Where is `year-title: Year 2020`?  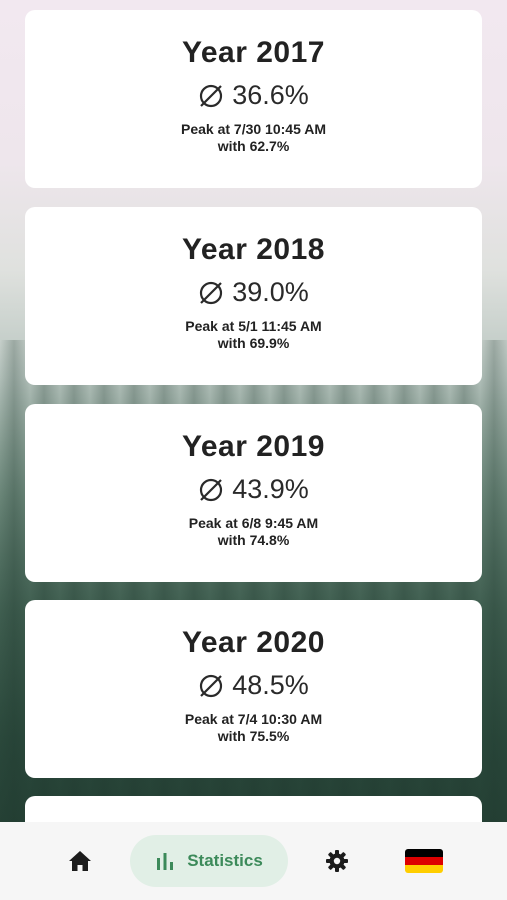 year-title: Year 2020 is located at coordinates (253, 642).